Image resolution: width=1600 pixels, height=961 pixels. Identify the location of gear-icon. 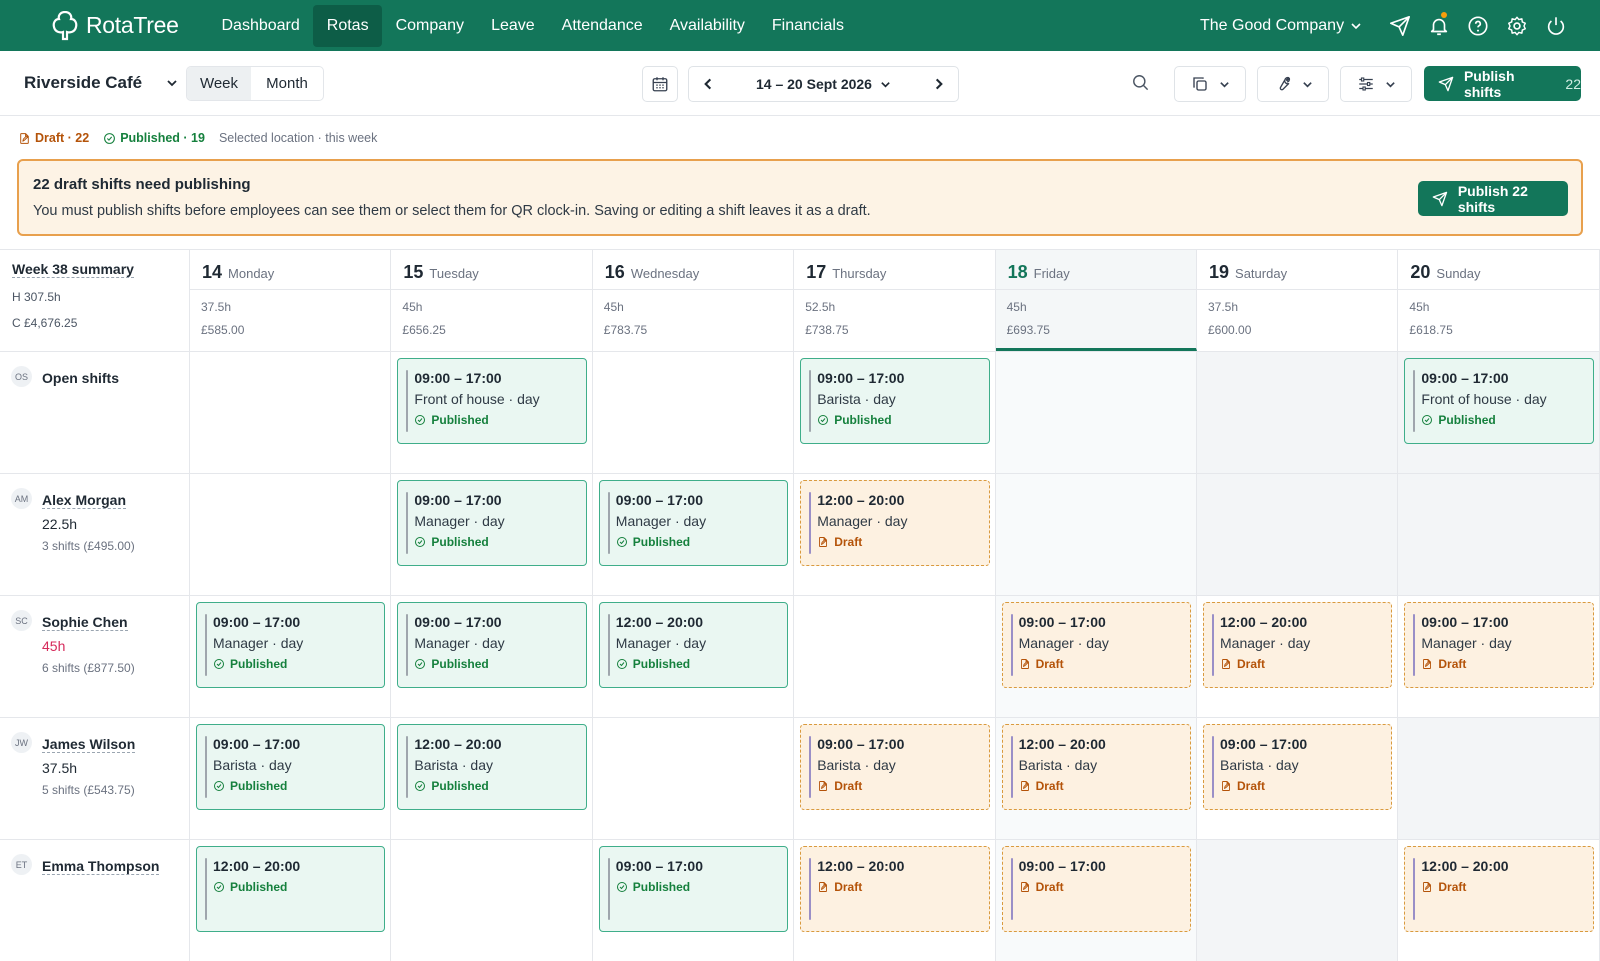
(1516, 26).